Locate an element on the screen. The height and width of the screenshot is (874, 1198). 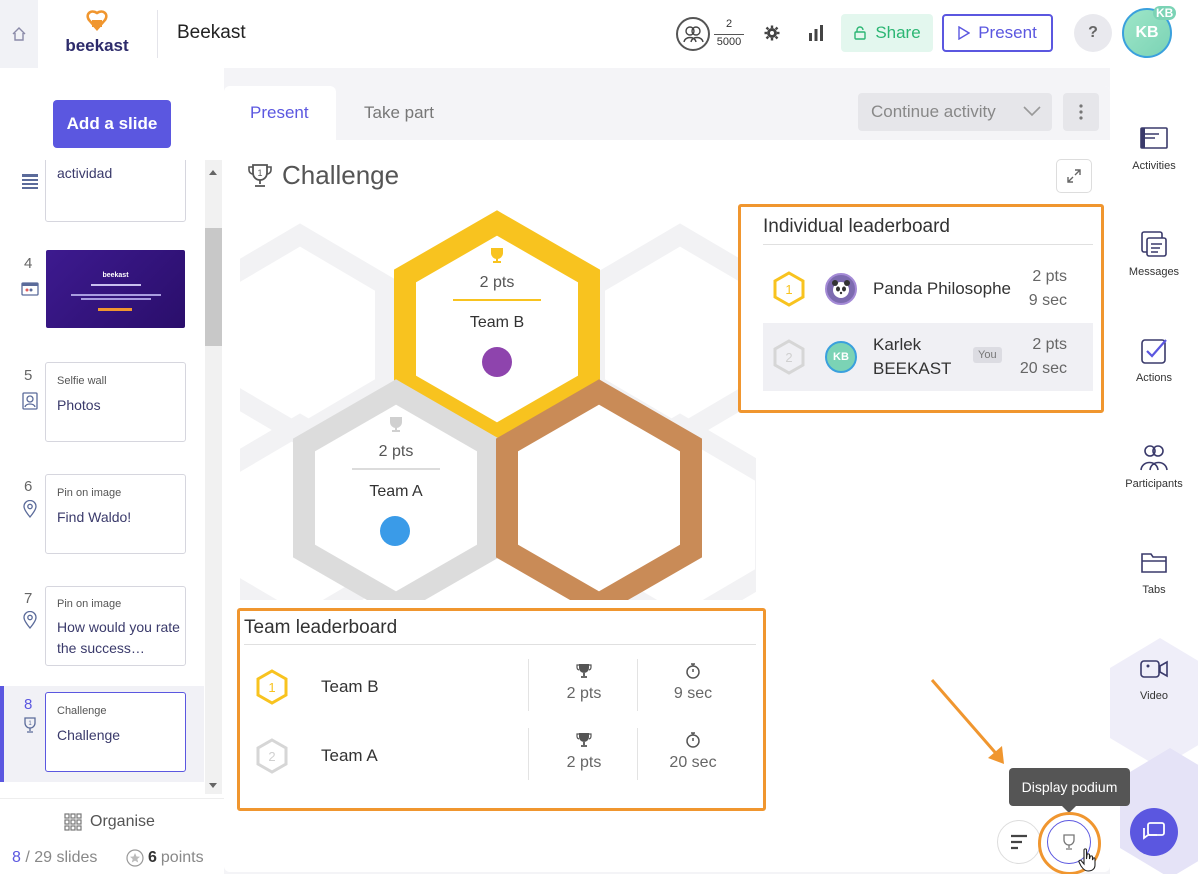
fullscreen-button is located at coordinates (1074, 176).